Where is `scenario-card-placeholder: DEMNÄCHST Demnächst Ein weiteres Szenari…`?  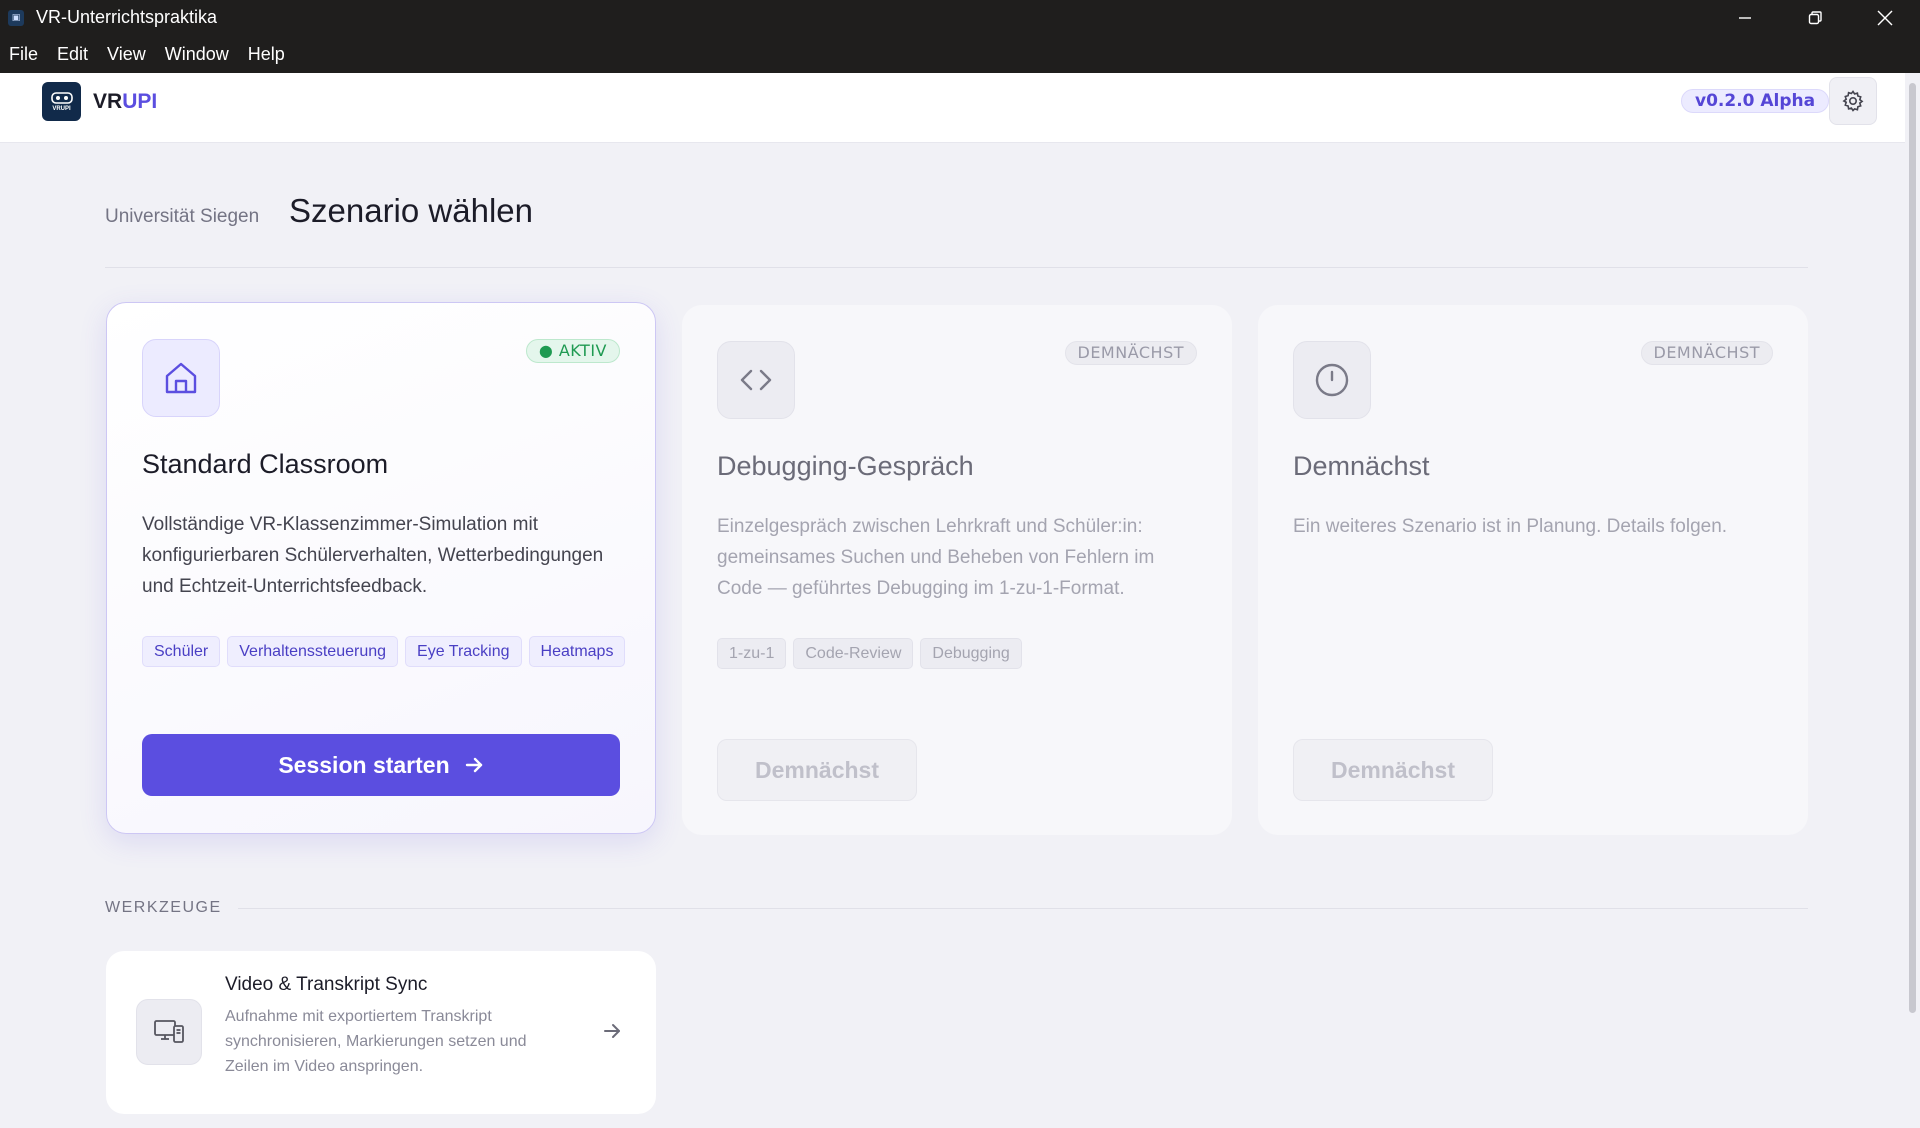 scenario-card-placeholder: DEMNÄCHST Demnächst Ein weiteres Szenari… is located at coordinates (1533, 570).